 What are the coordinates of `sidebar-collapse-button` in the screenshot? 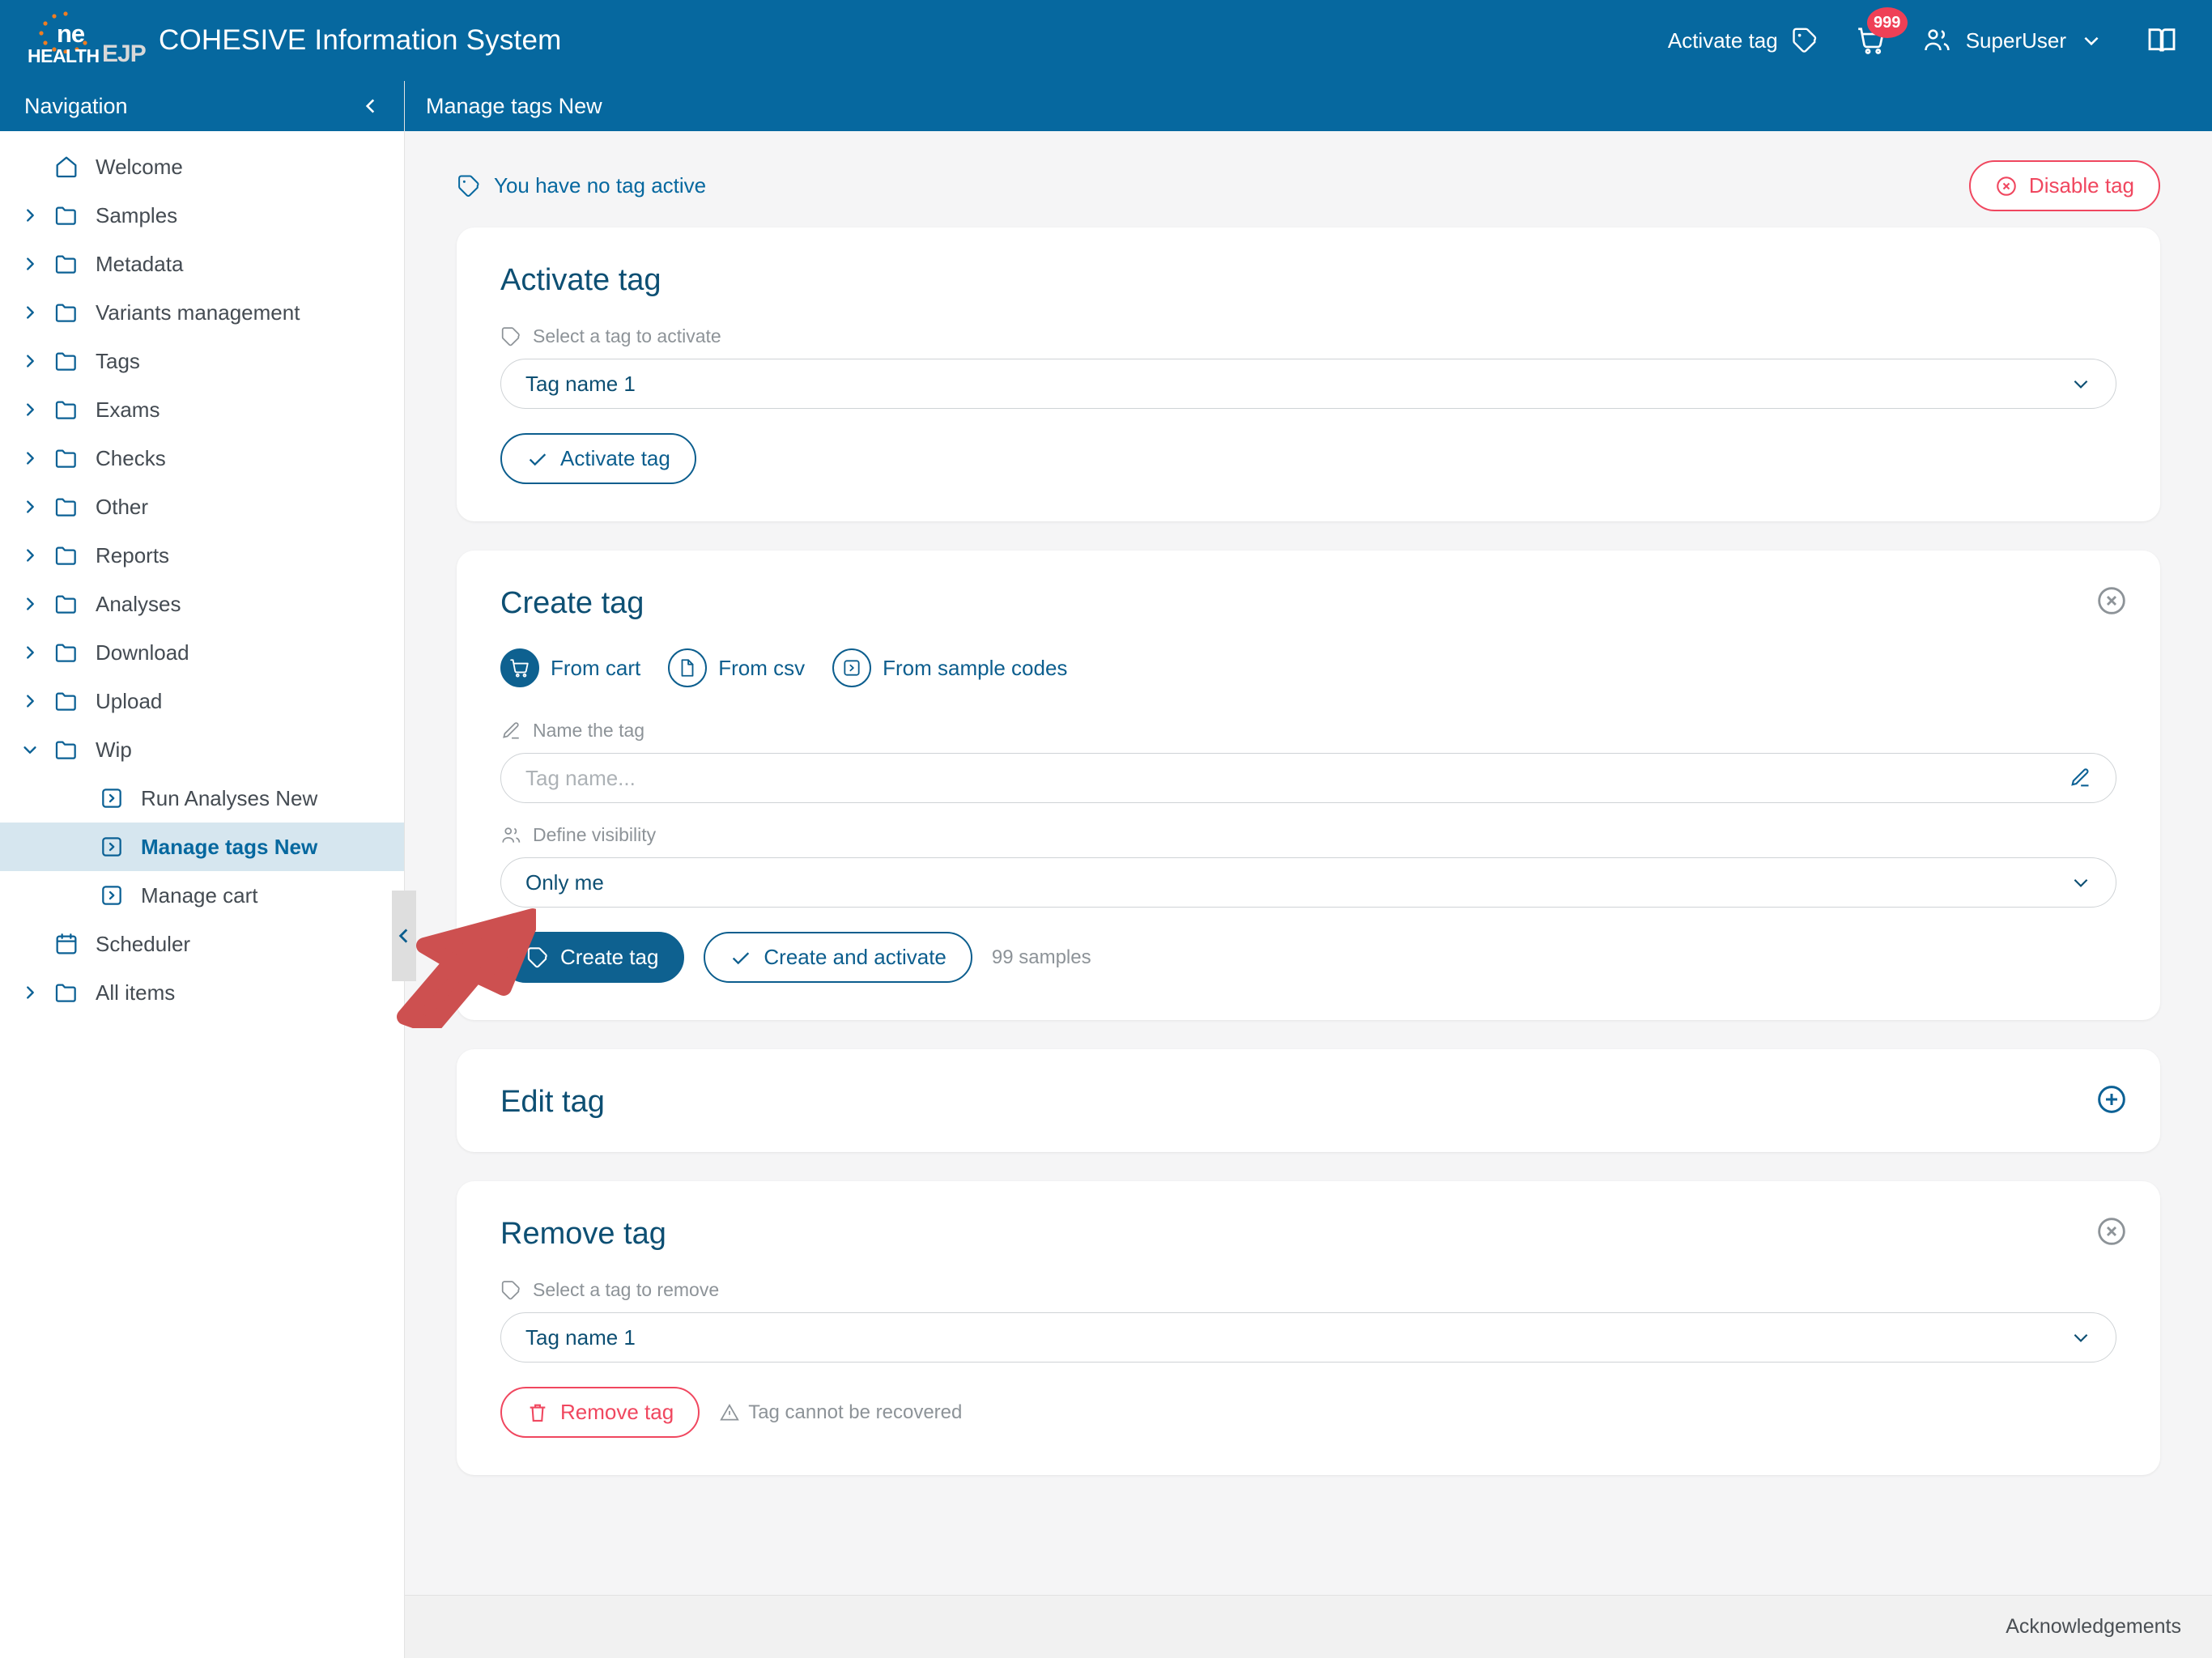 It's located at (370, 106).